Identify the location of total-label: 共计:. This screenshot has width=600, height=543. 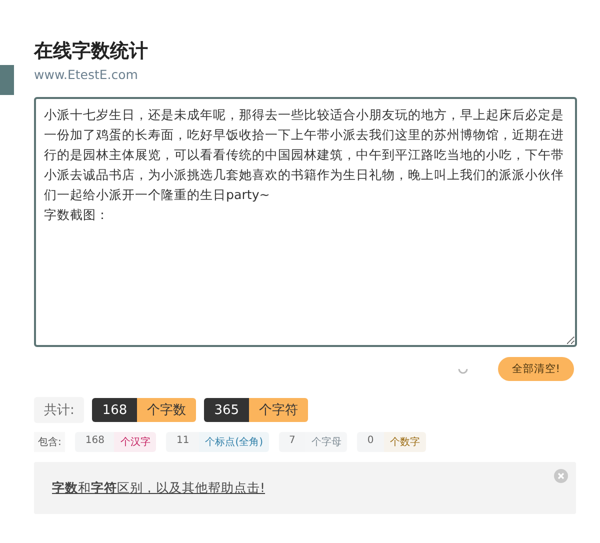
(59, 410).